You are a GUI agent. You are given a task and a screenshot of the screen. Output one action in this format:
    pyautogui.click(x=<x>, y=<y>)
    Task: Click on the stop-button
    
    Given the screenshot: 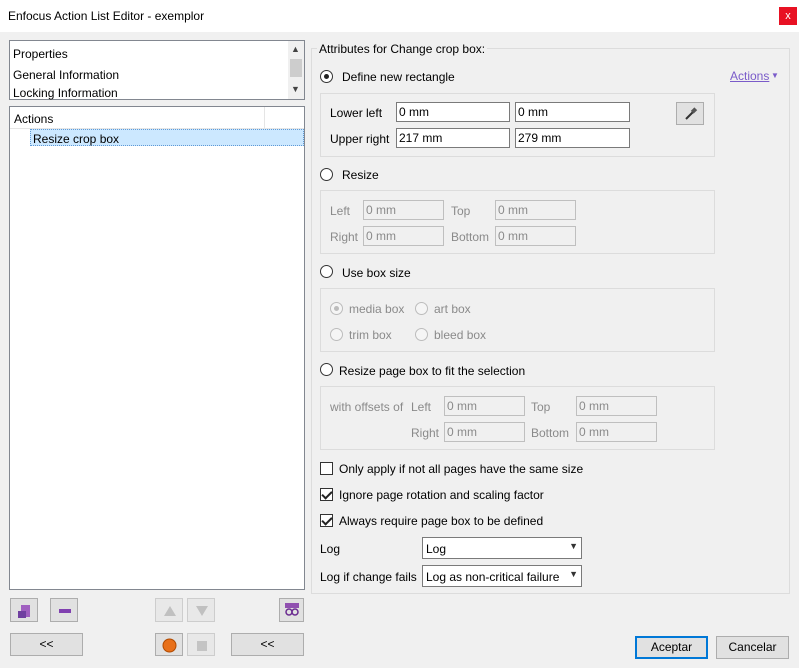 What is the action you would take?
    pyautogui.click(x=201, y=644)
    